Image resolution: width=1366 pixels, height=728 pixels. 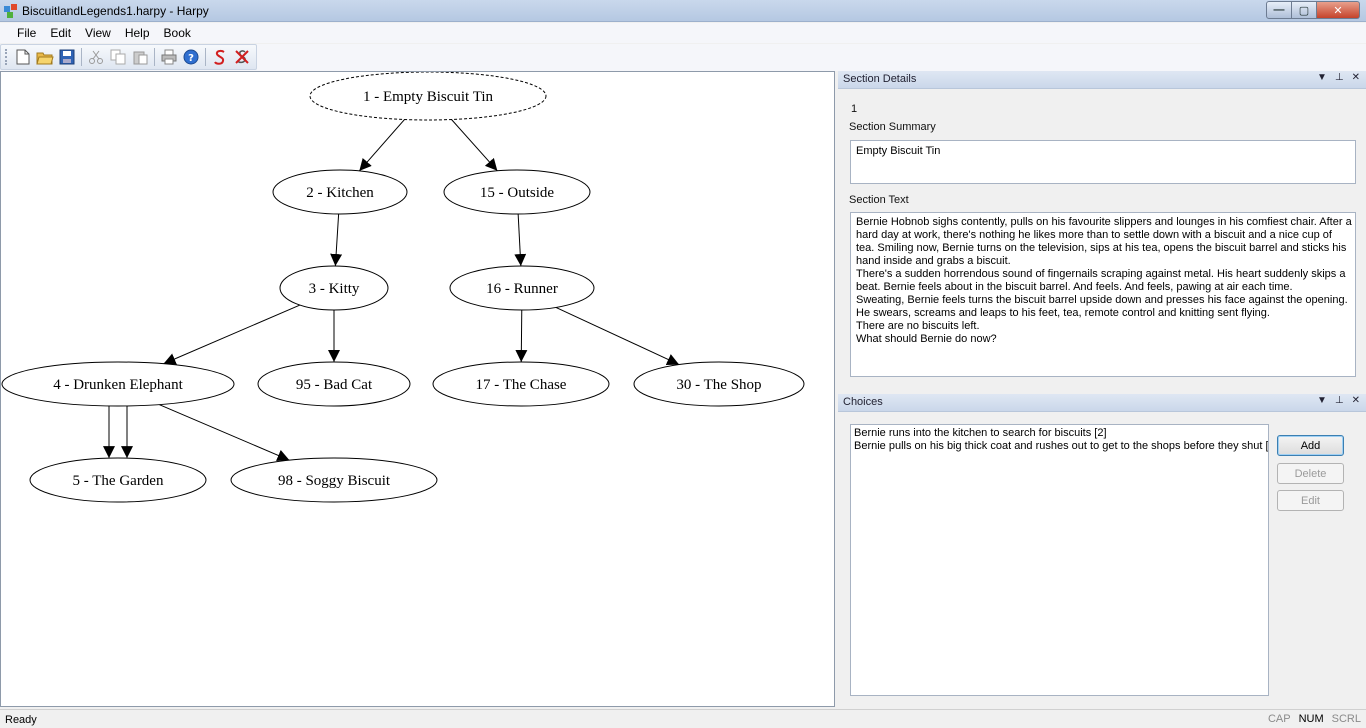 I want to click on maximize-button: ▢, so click(x=1304, y=10).